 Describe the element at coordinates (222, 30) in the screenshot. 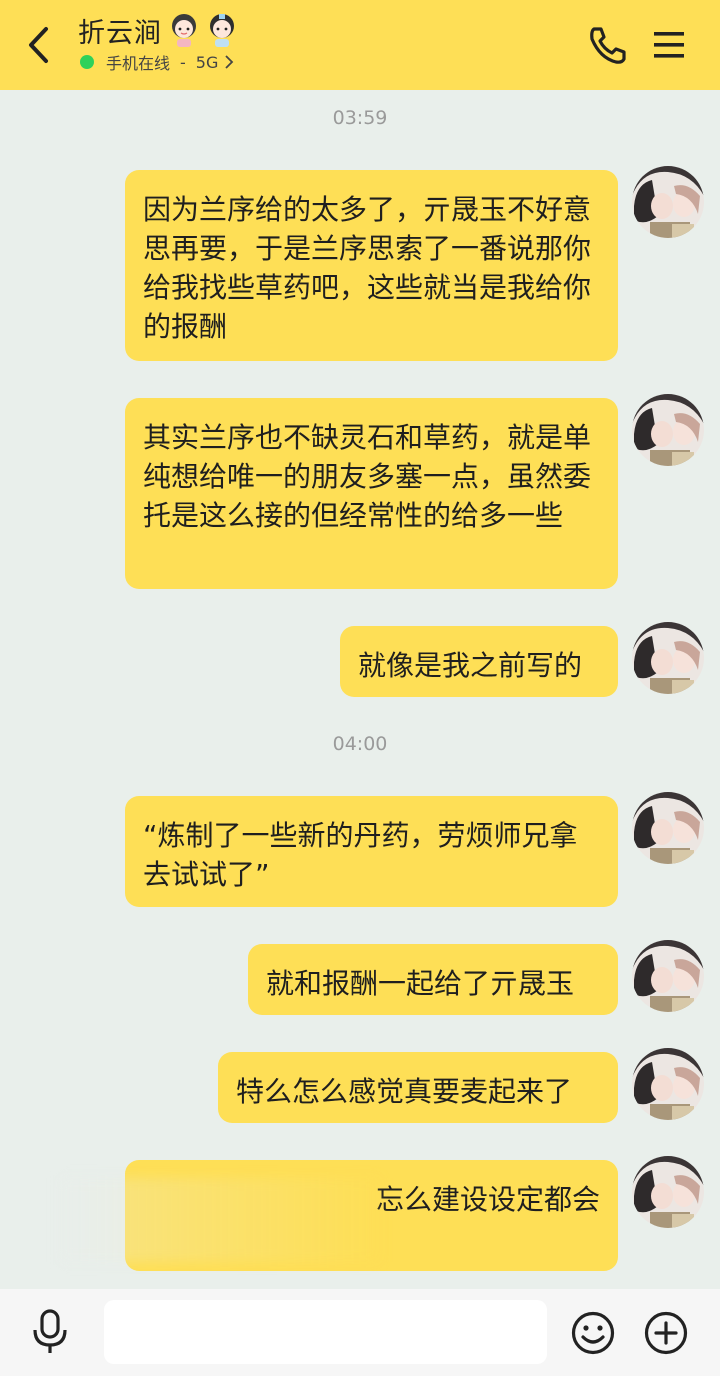

I see `boy-emoji-icon` at that location.